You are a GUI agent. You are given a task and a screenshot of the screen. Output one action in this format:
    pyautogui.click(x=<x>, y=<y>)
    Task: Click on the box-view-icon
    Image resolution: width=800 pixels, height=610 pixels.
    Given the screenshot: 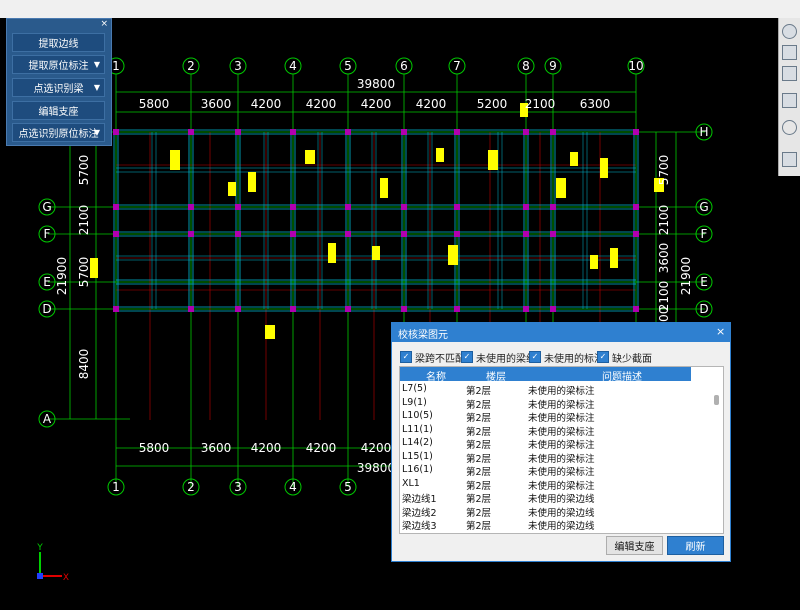 What is the action you would take?
    pyautogui.click(x=789, y=100)
    